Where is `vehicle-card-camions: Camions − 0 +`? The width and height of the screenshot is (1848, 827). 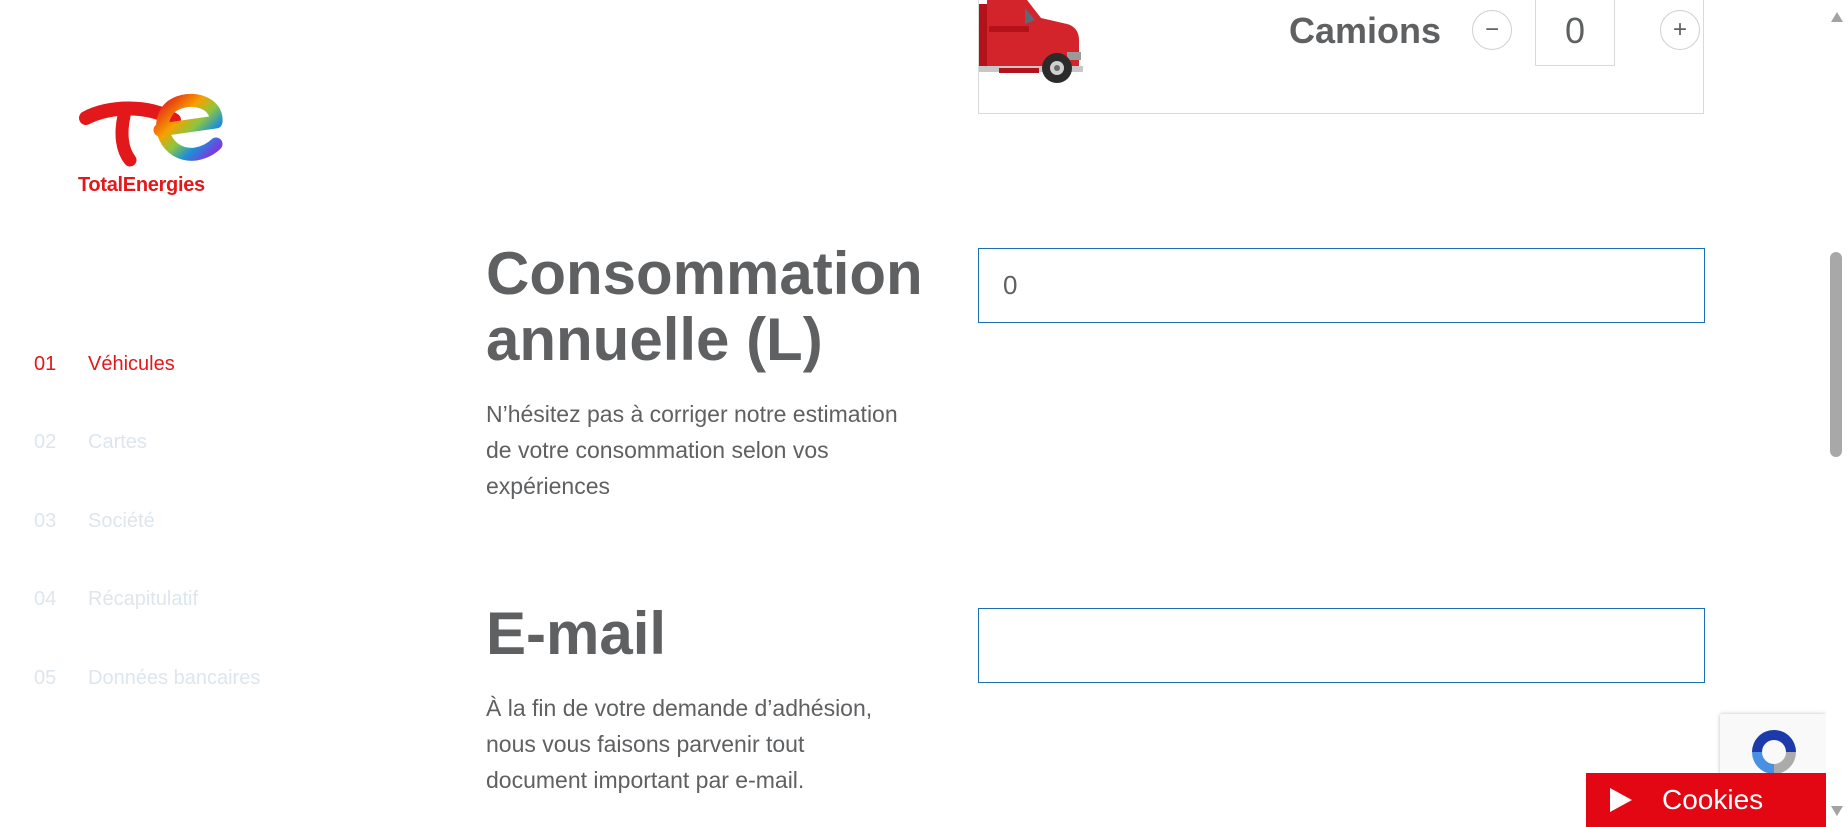
vehicle-card-camions: Camions − 0 + is located at coordinates (1341, 57).